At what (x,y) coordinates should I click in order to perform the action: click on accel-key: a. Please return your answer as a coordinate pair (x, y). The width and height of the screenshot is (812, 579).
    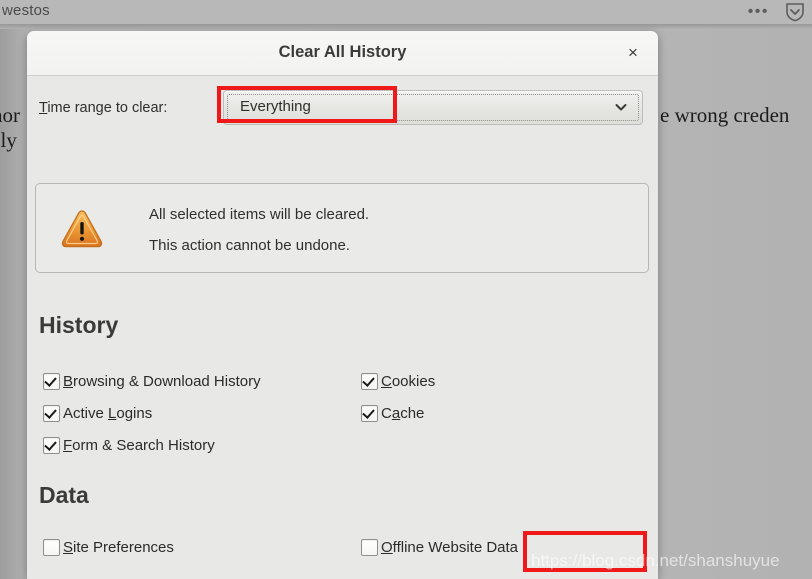
    Looking at the image, I should click on (396, 413).